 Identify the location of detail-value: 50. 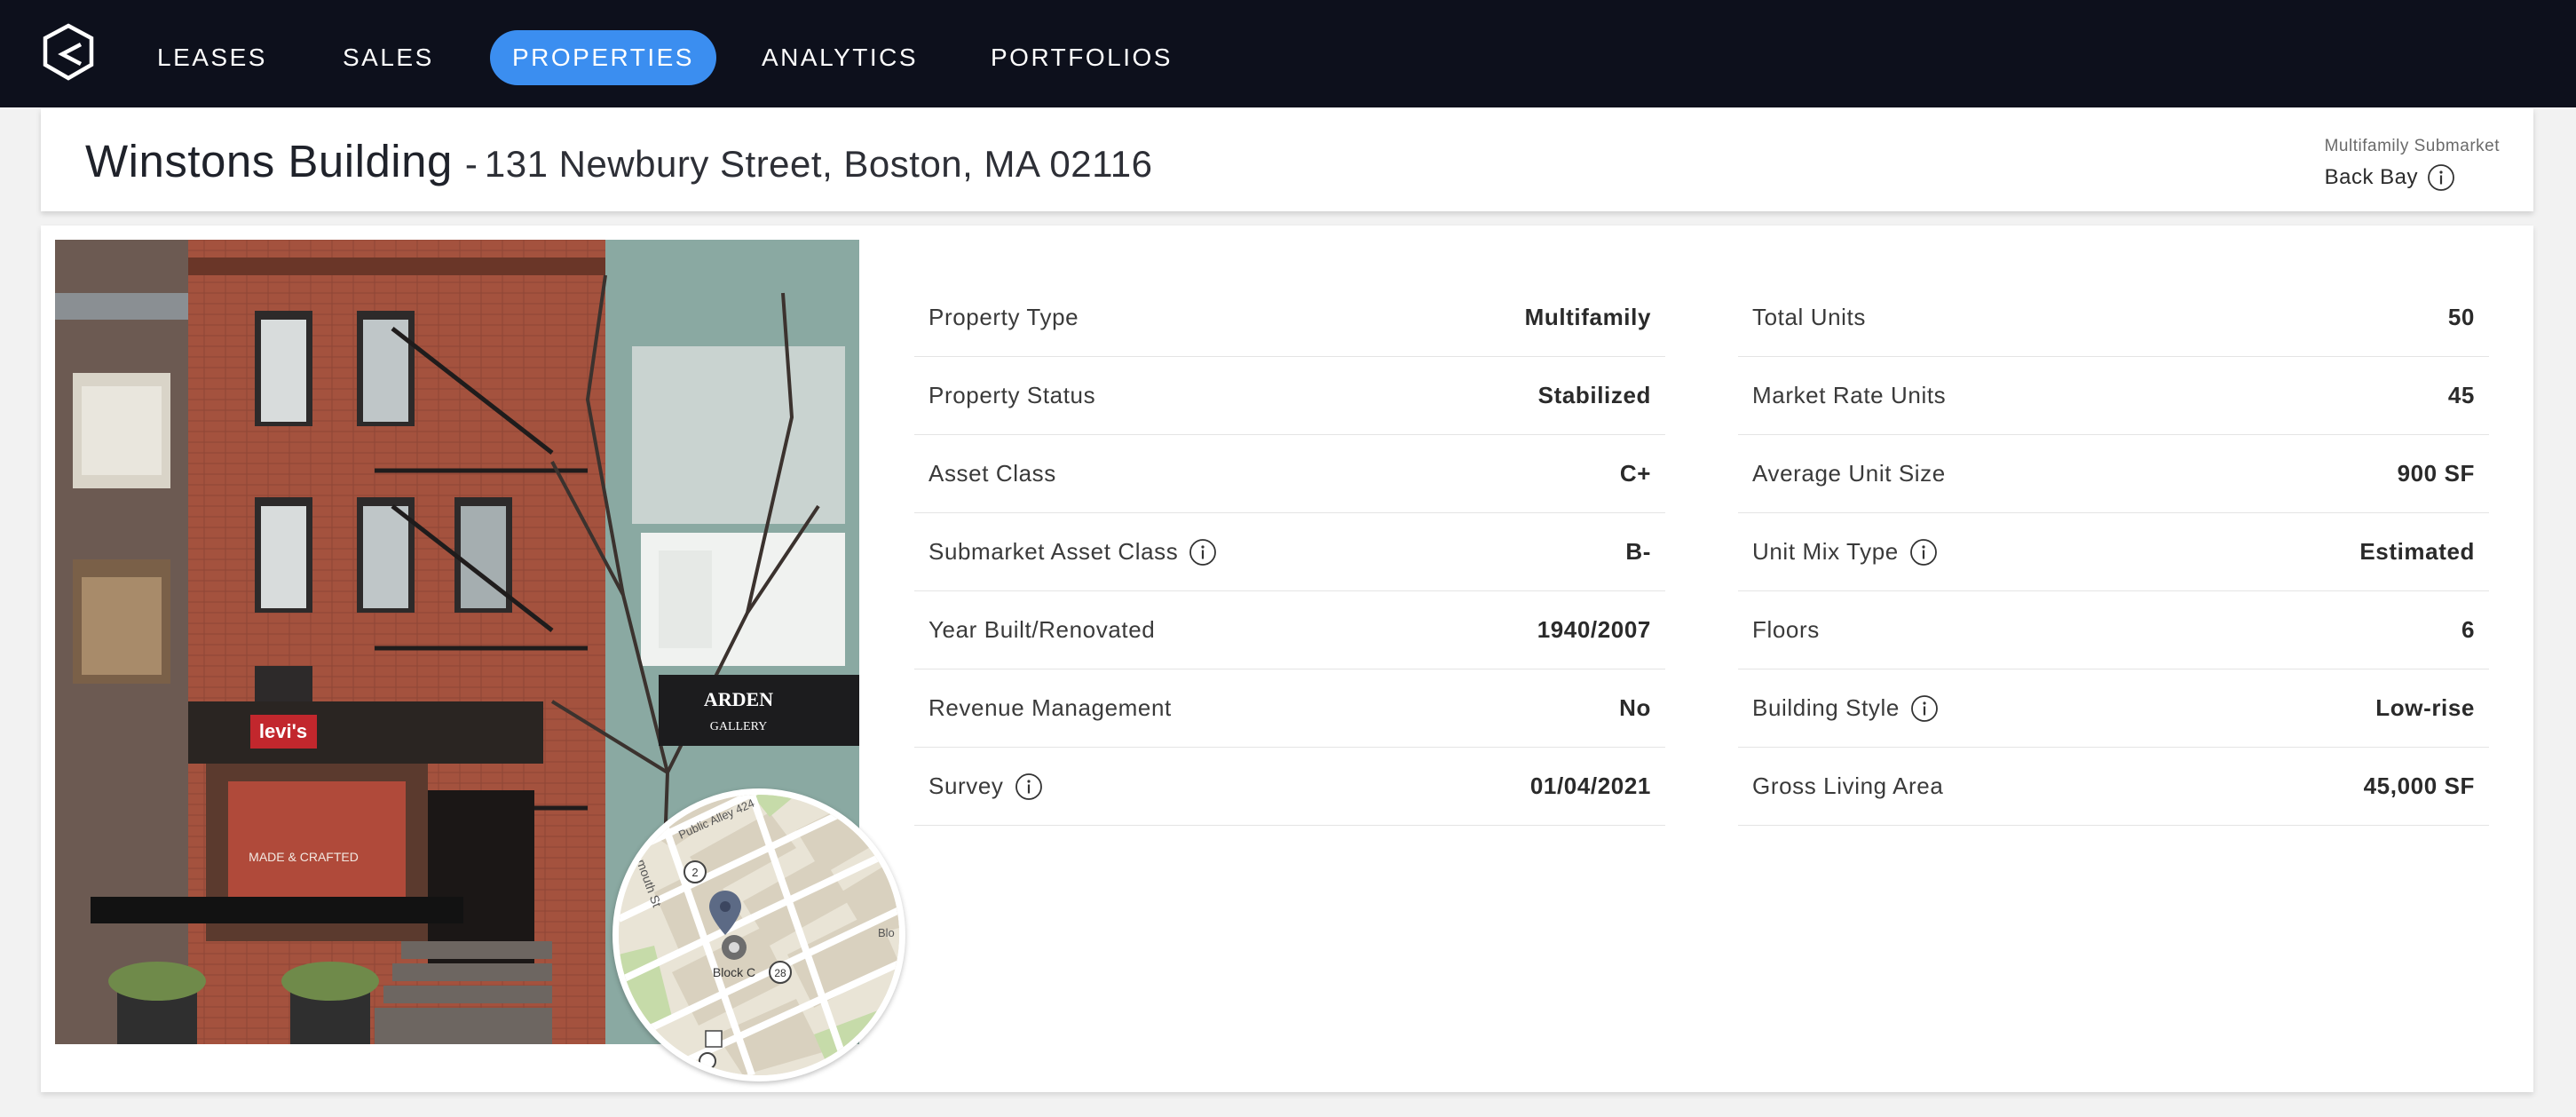
(2461, 317).